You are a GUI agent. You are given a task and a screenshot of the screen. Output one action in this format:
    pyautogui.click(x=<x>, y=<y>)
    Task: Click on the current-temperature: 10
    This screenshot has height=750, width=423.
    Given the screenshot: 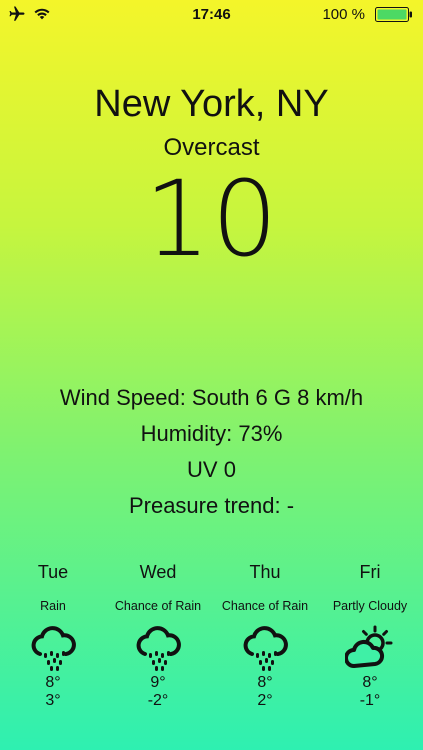 What is the action you would take?
    pyautogui.click(x=211, y=219)
    